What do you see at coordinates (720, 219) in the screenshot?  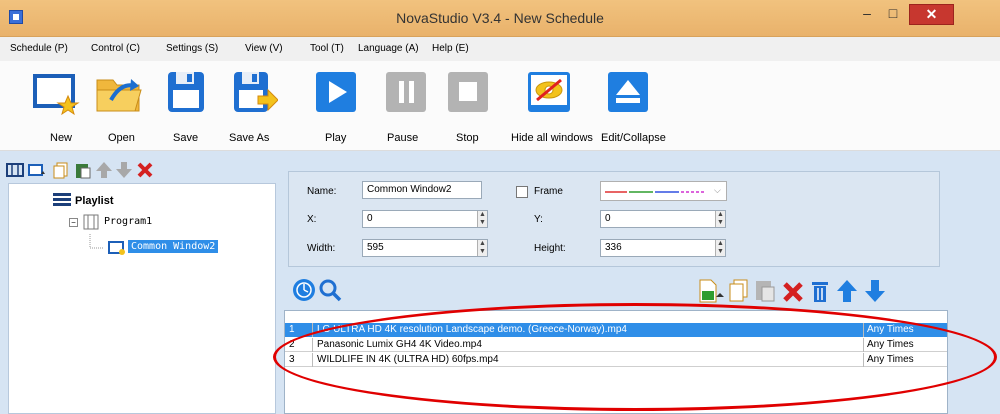 I see `y-spinner: ▲ ▼` at bounding box center [720, 219].